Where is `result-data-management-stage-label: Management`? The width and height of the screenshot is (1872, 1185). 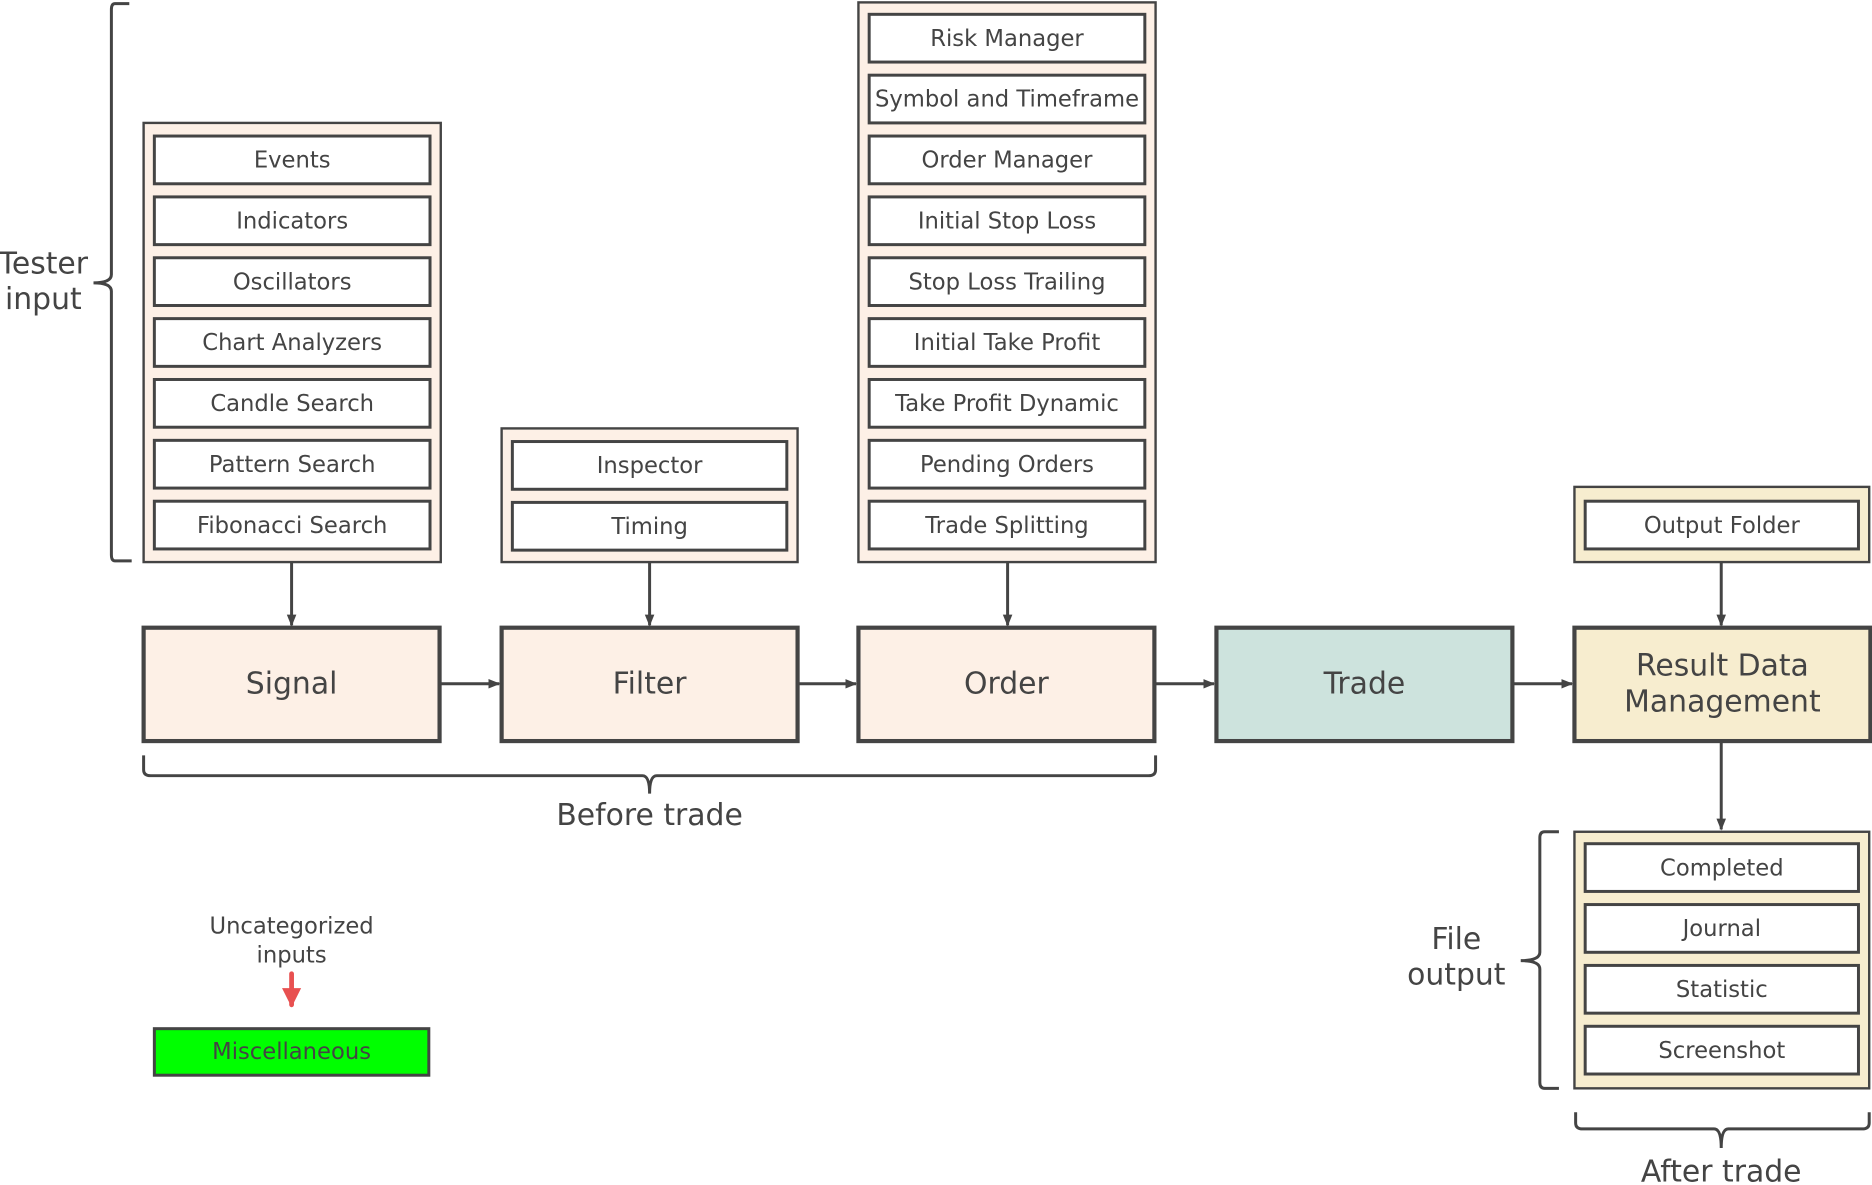 result-data-management-stage-label: Management is located at coordinates (1722, 701).